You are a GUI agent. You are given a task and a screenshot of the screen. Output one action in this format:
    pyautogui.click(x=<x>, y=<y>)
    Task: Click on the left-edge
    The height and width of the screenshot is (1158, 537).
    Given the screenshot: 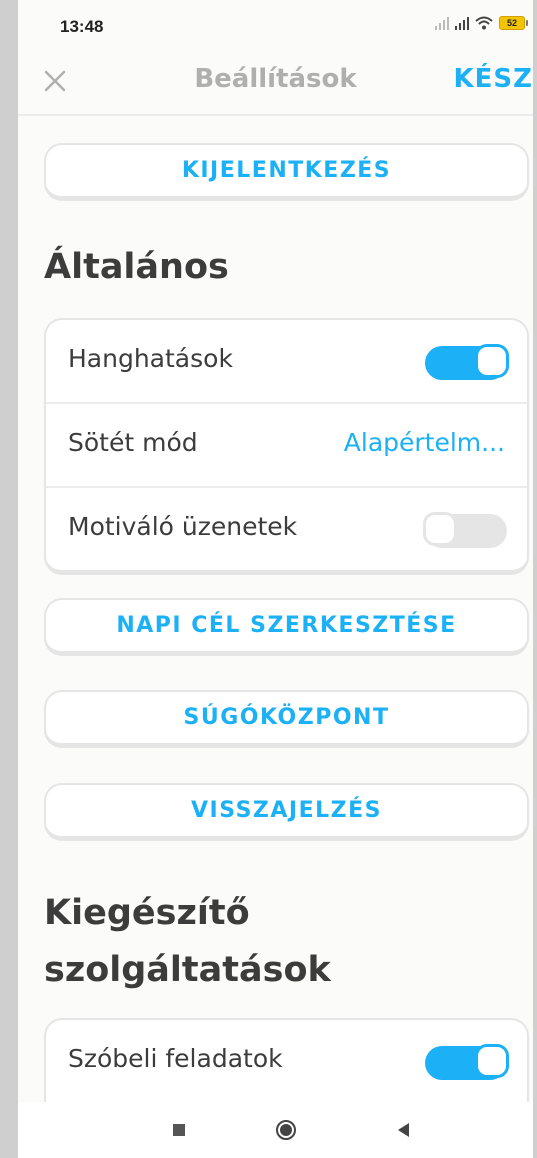 What is the action you would take?
    pyautogui.click(x=9, y=579)
    